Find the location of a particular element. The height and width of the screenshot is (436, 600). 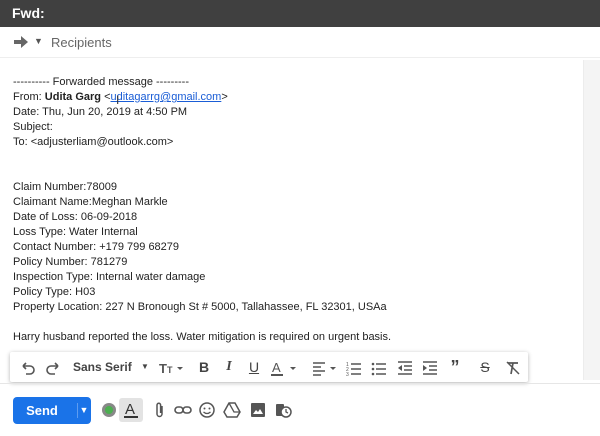

text-color-icon: A is located at coordinates (285, 367).